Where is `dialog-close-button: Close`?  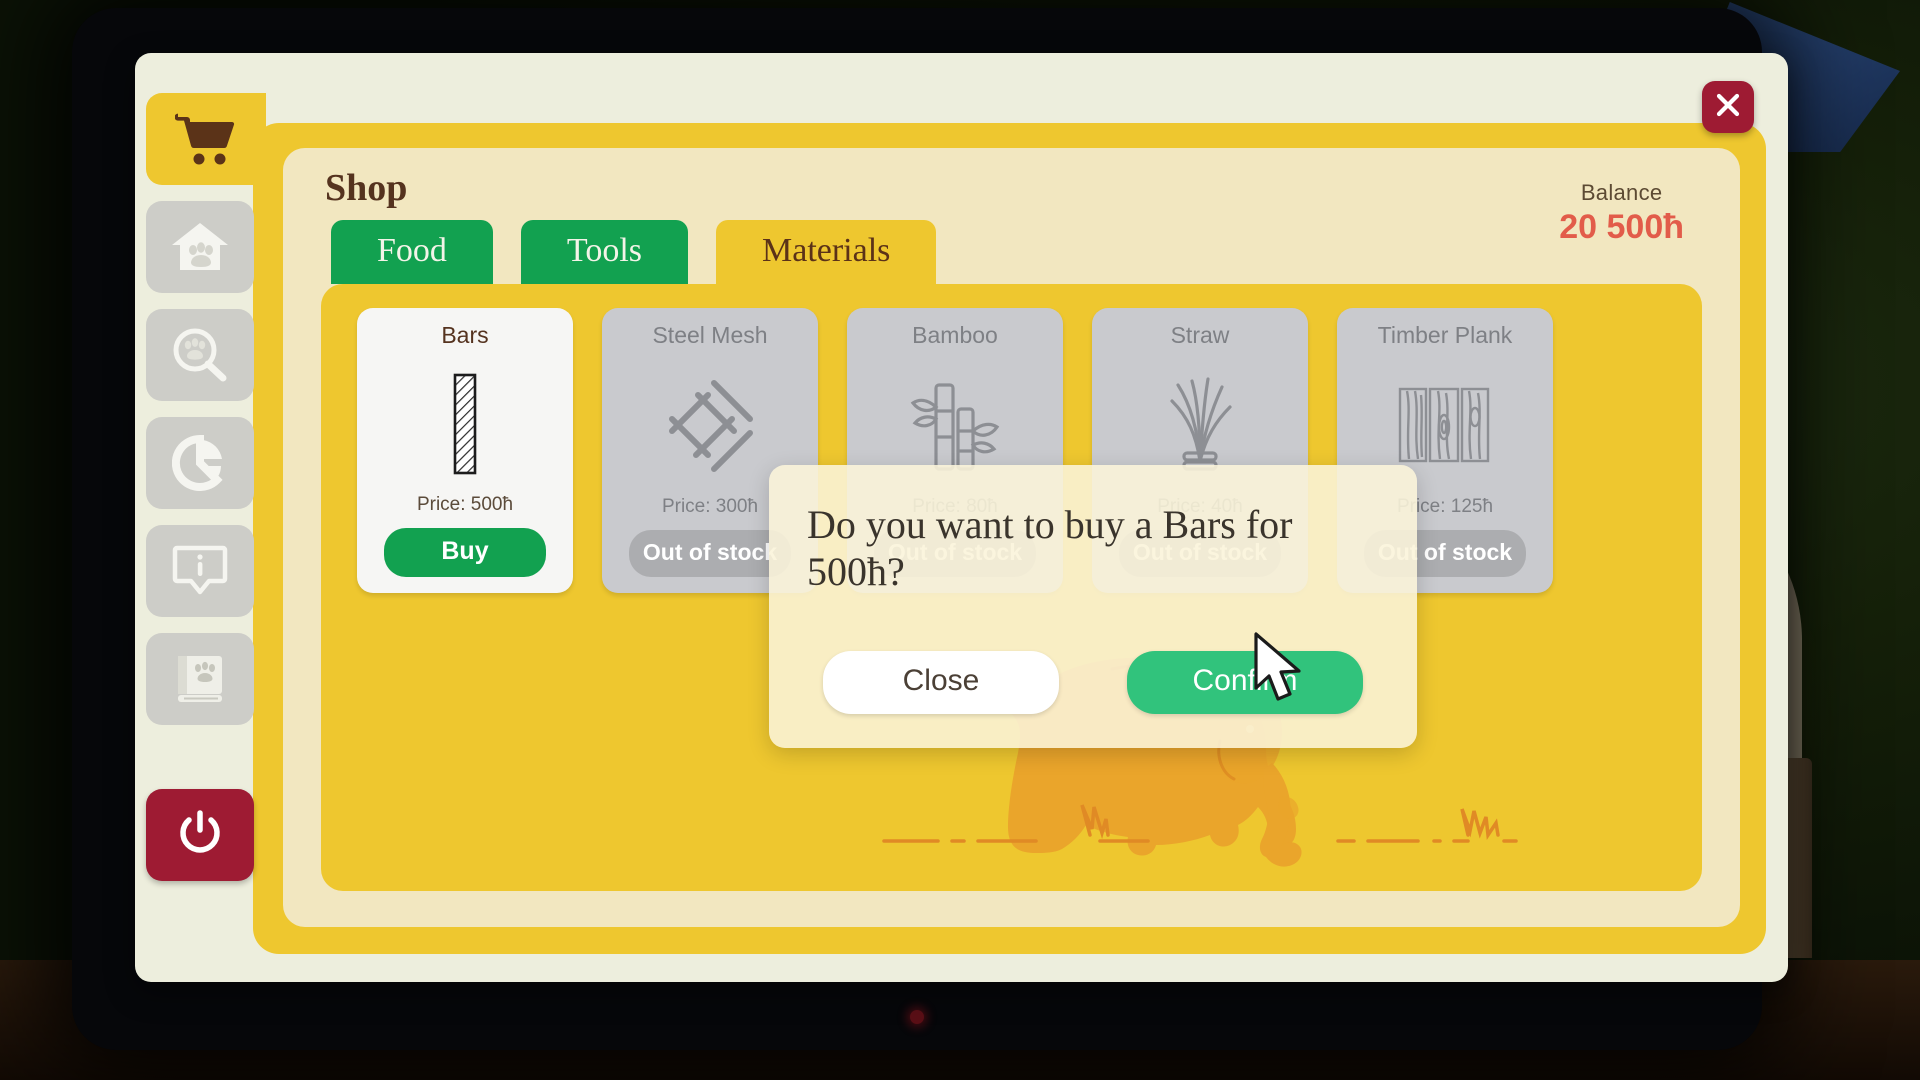 dialog-close-button: Close is located at coordinates (941, 683).